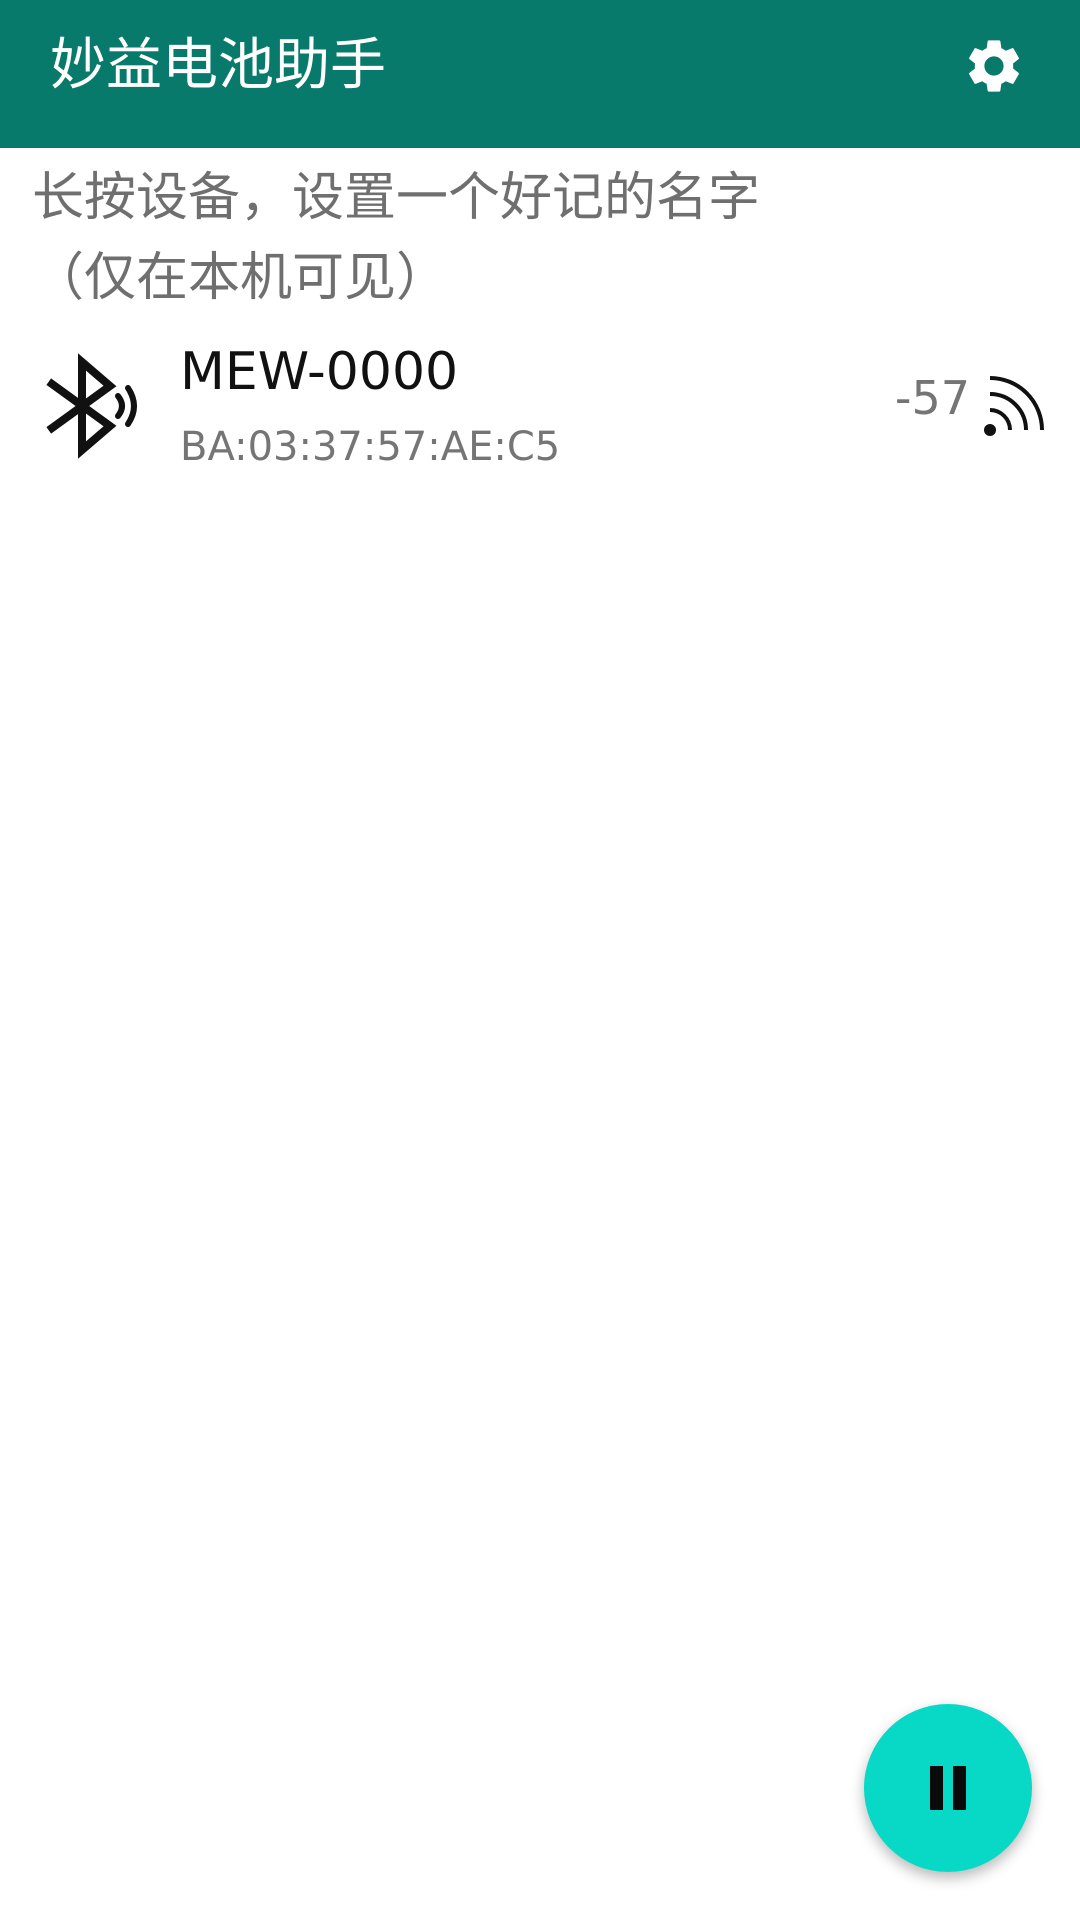 Image resolution: width=1080 pixels, height=1920 pixels. What do you see at coordinates (932, 398) in the screenshot?
I see `device-rssi: -57` at bounding box center [932, 398].